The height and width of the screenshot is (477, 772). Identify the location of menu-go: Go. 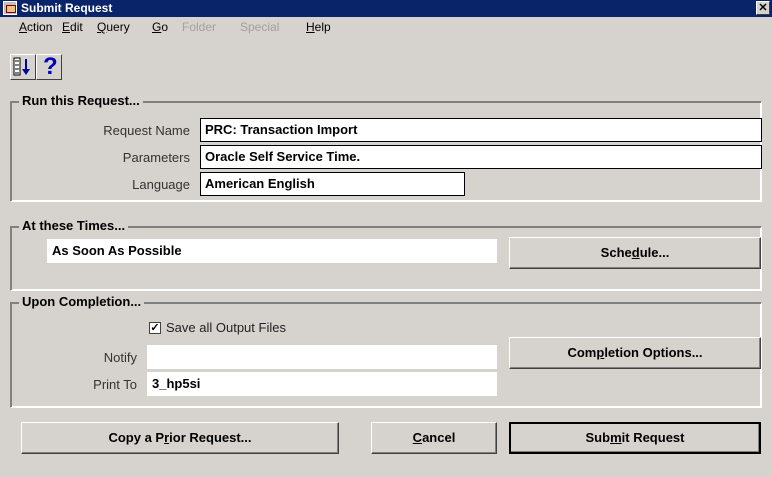
(160, 27).